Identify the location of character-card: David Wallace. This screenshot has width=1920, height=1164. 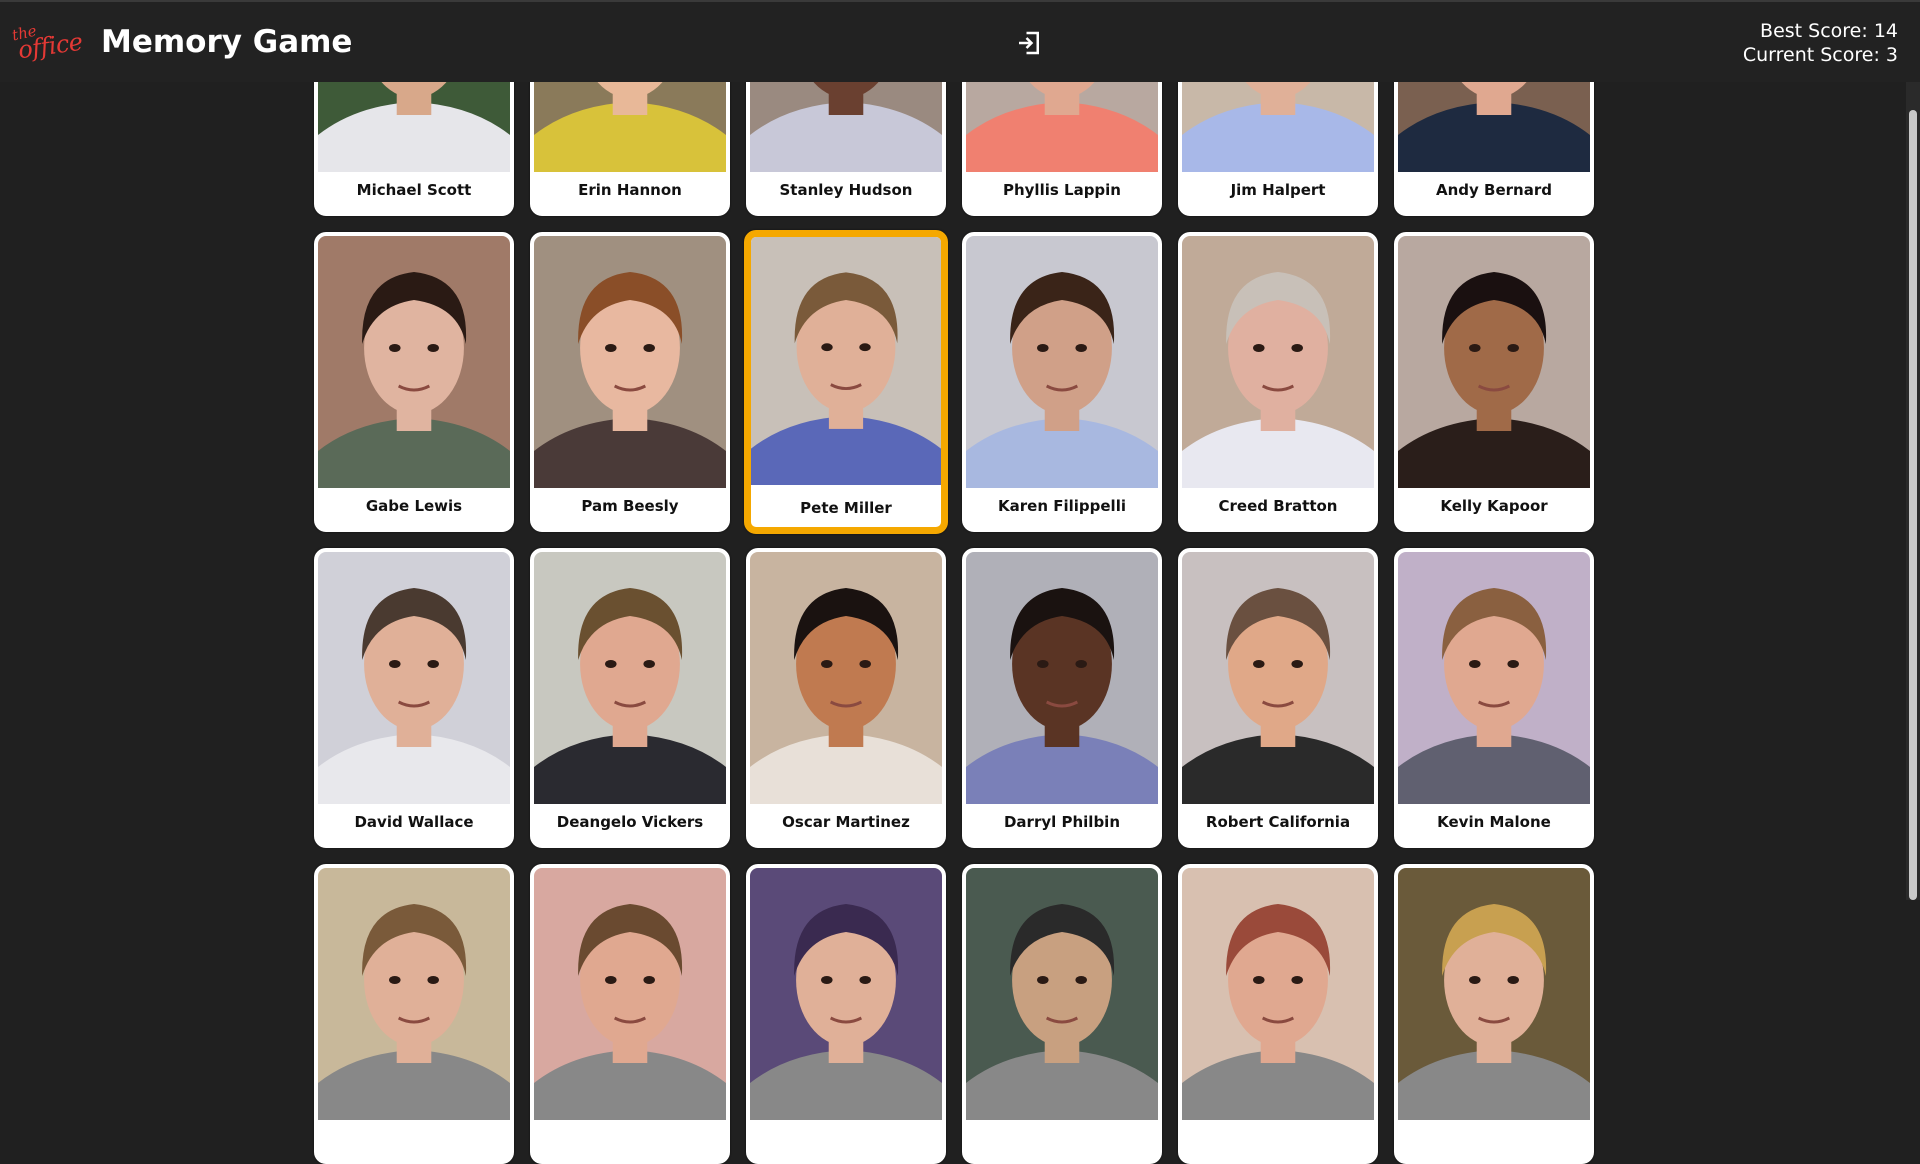
(414, 698).